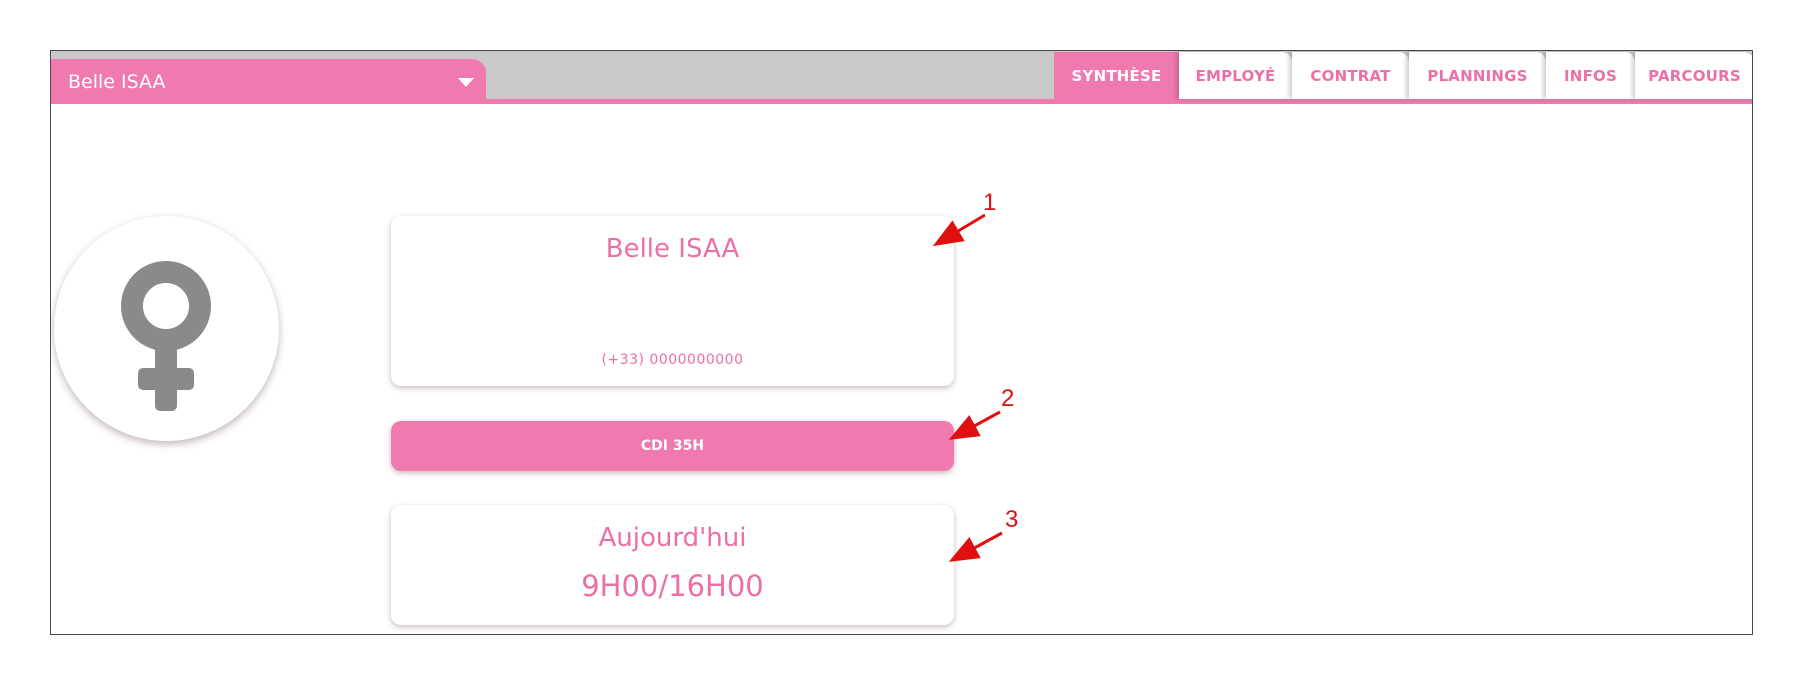  What do you see at coordinates (1012, 519) in the screenshot?
I see `annotation-3: 3` at bounding box center [1012, 519].